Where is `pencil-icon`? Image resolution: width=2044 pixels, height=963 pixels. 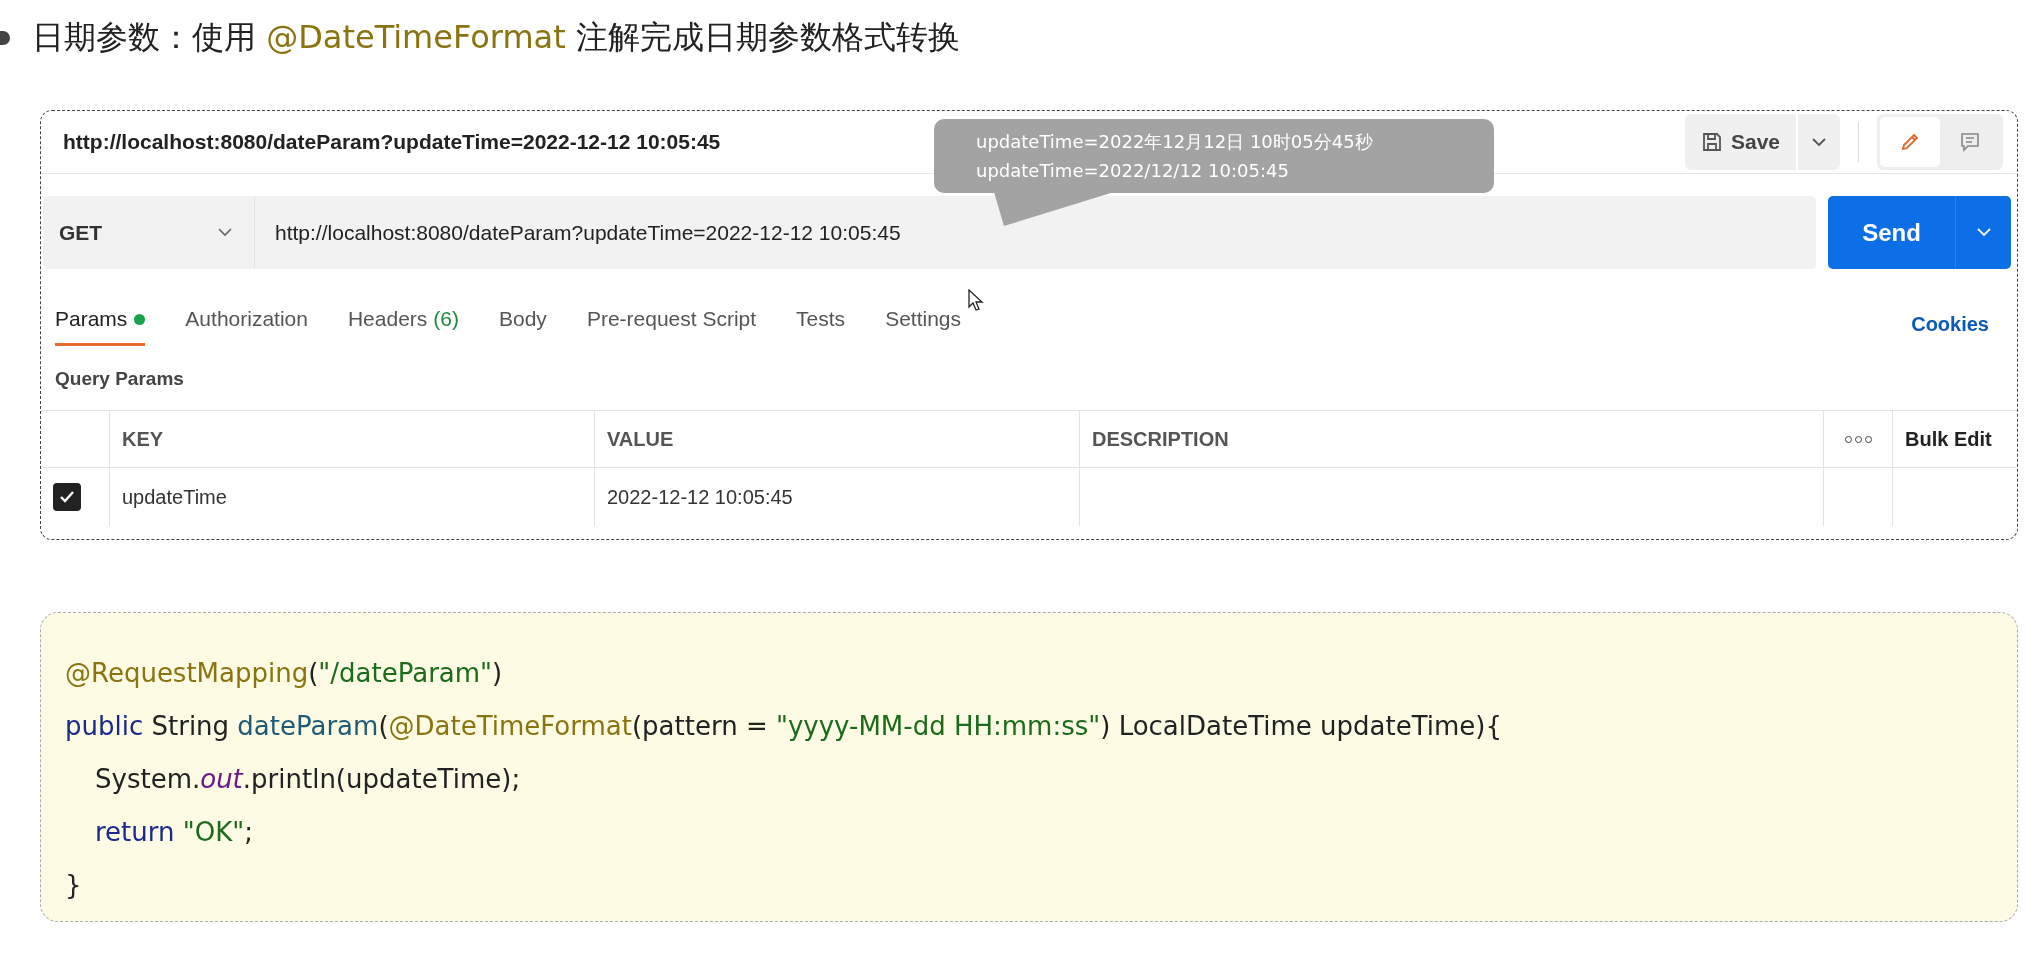 pencil-icon is located at coordinates (1910, 142).